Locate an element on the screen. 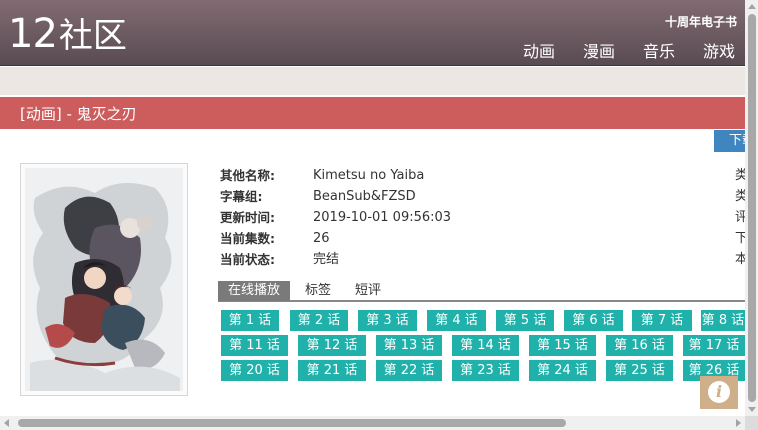  gray-band is located at coordinates (372, 81).